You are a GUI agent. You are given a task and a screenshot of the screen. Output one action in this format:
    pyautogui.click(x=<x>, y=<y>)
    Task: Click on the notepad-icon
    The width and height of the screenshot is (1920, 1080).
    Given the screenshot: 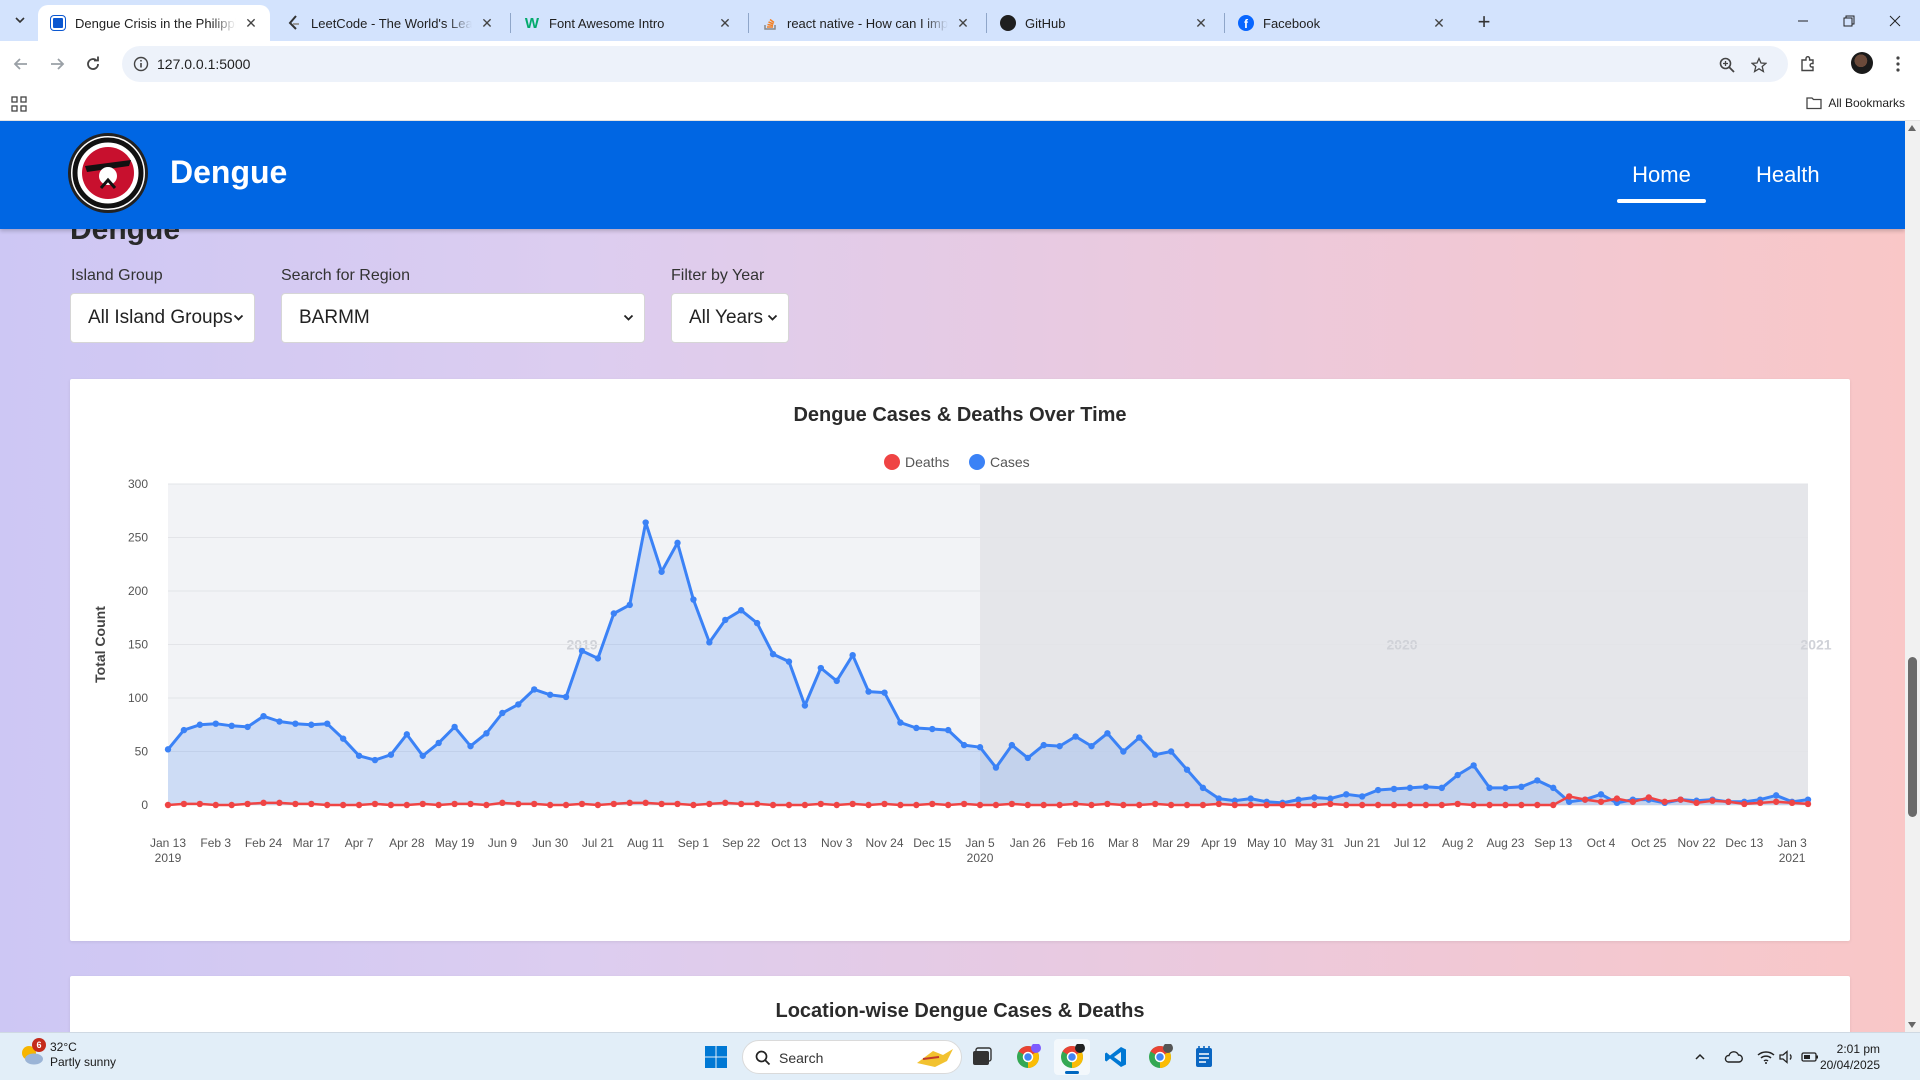 What is the action you would take?
    pyautogui.click(x=1204, y=1057)
    